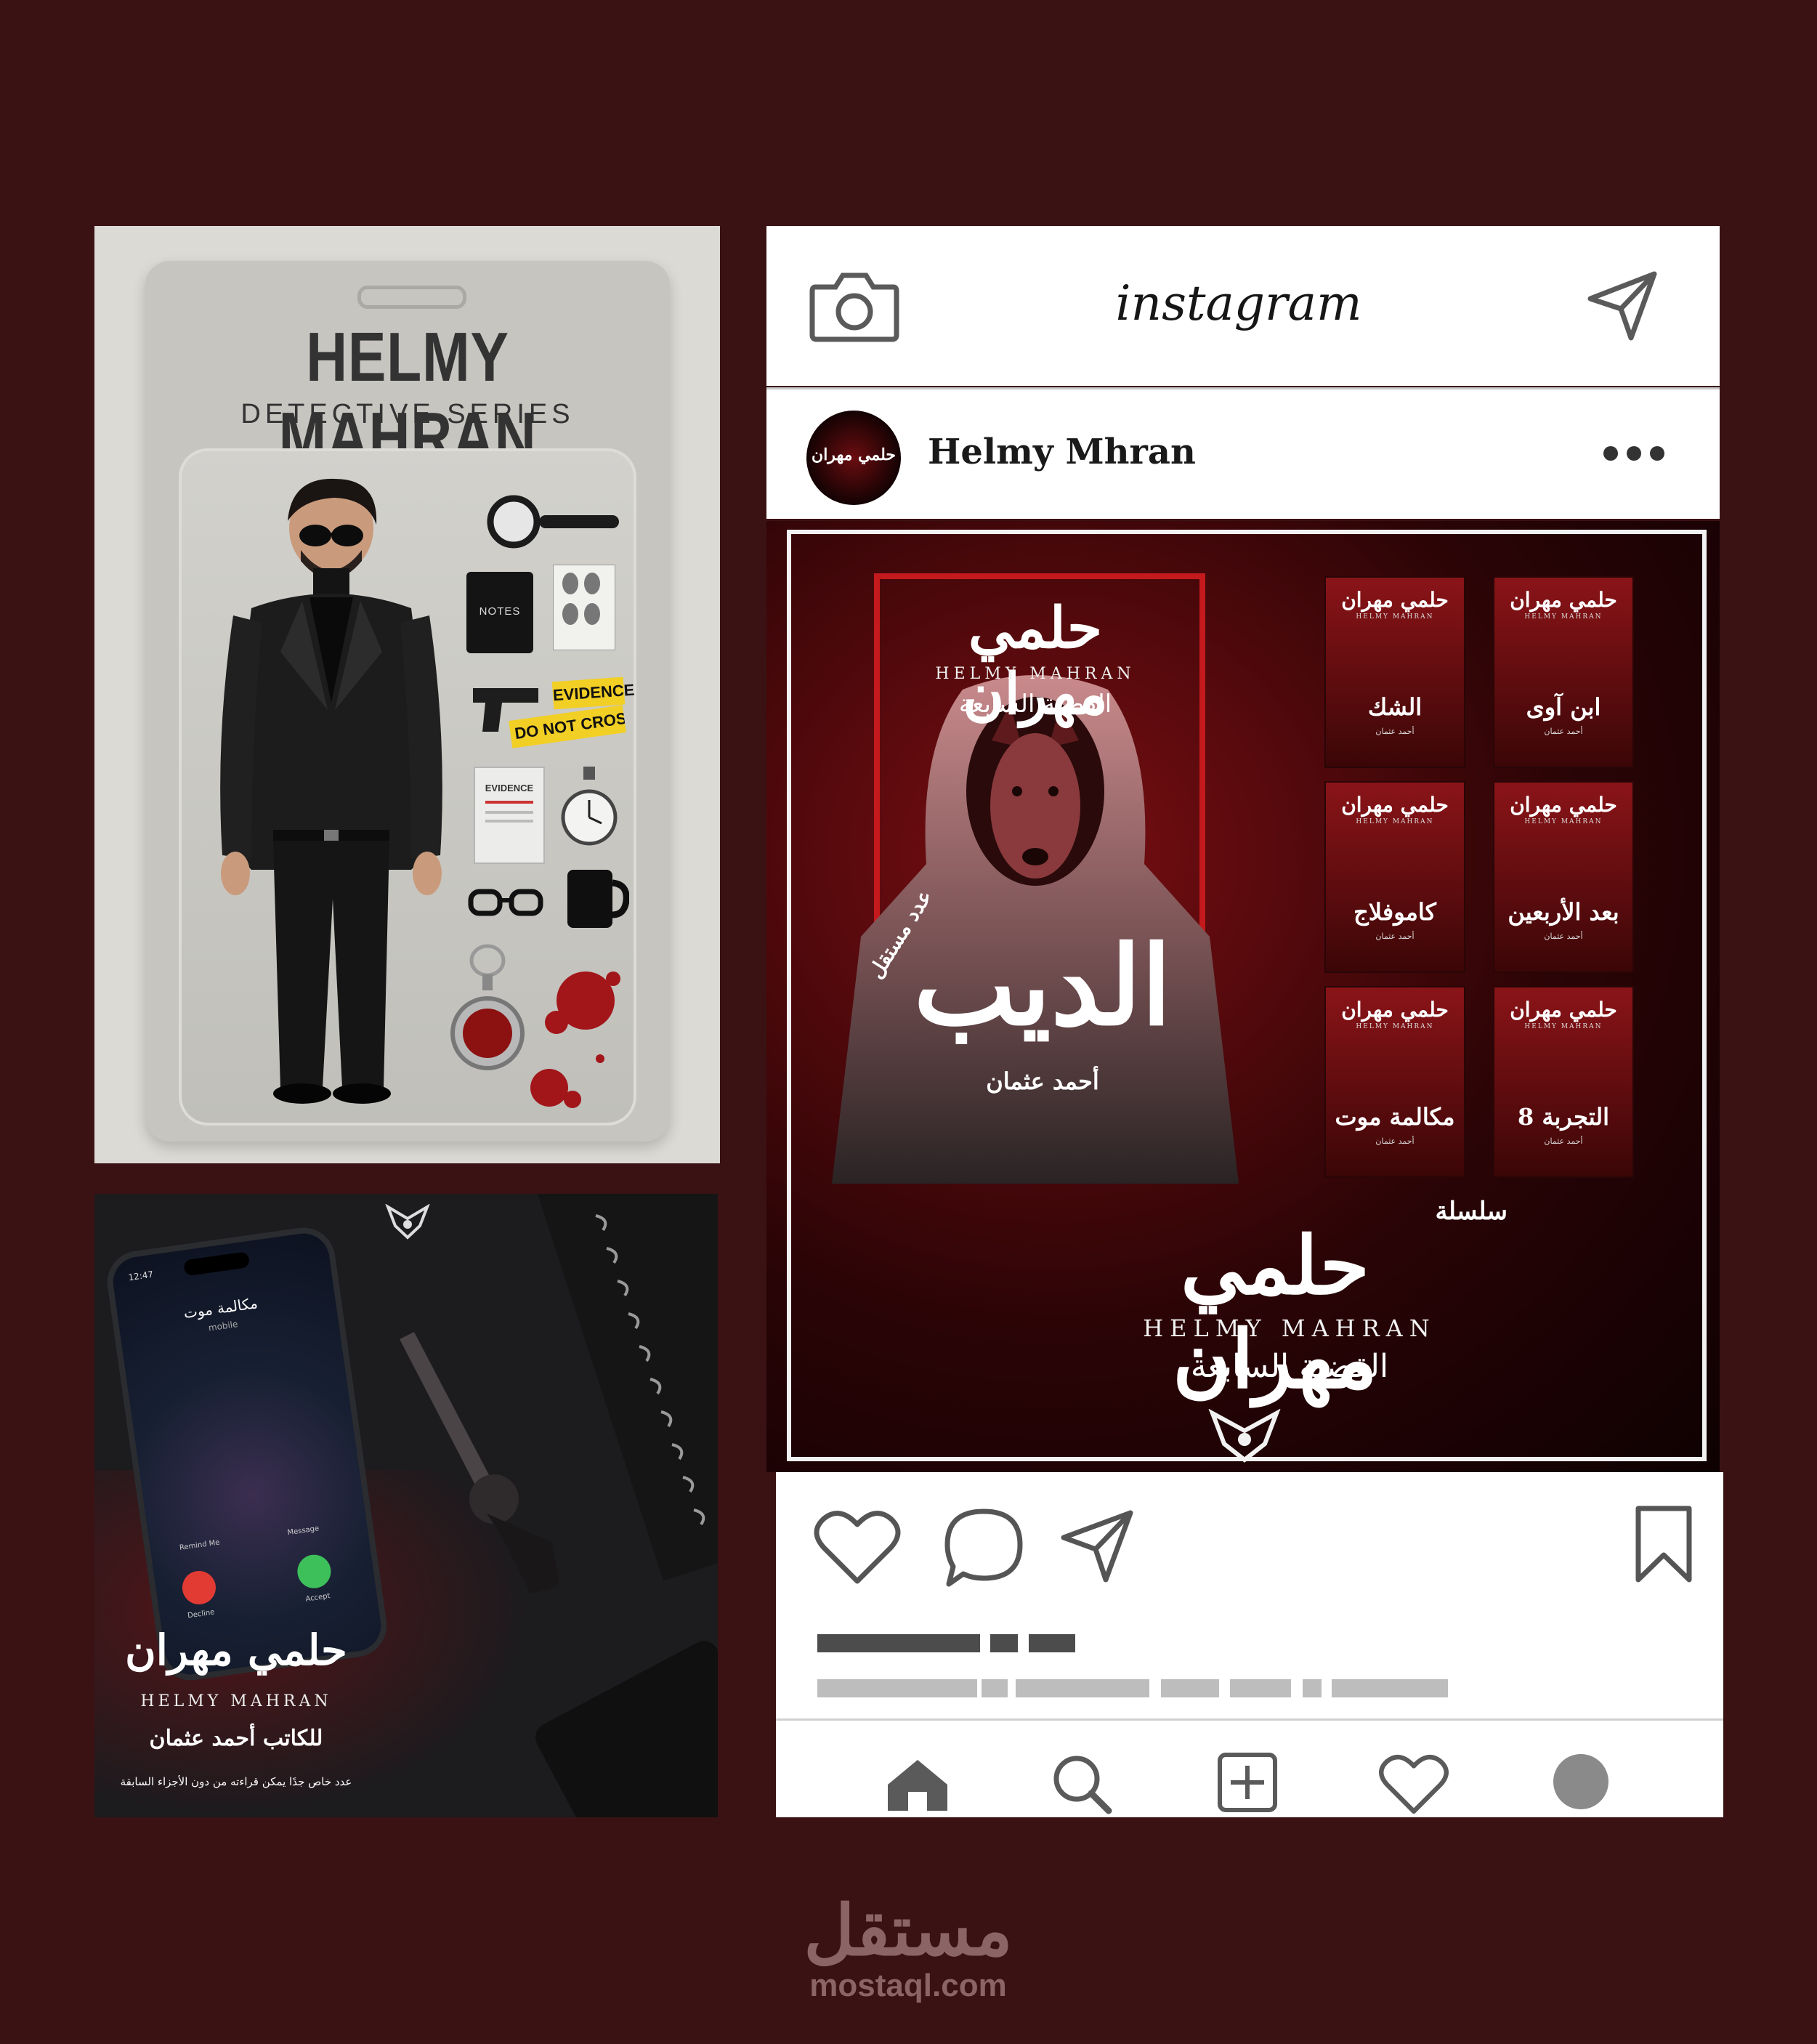 The width and height of the screenshot is (1817, 2044). What do you see at coordinates (407, 414) in the screenshot?
I see `figure-brand-subtitle: DETECTIVE SERIES` at bounding box center [407, 414].